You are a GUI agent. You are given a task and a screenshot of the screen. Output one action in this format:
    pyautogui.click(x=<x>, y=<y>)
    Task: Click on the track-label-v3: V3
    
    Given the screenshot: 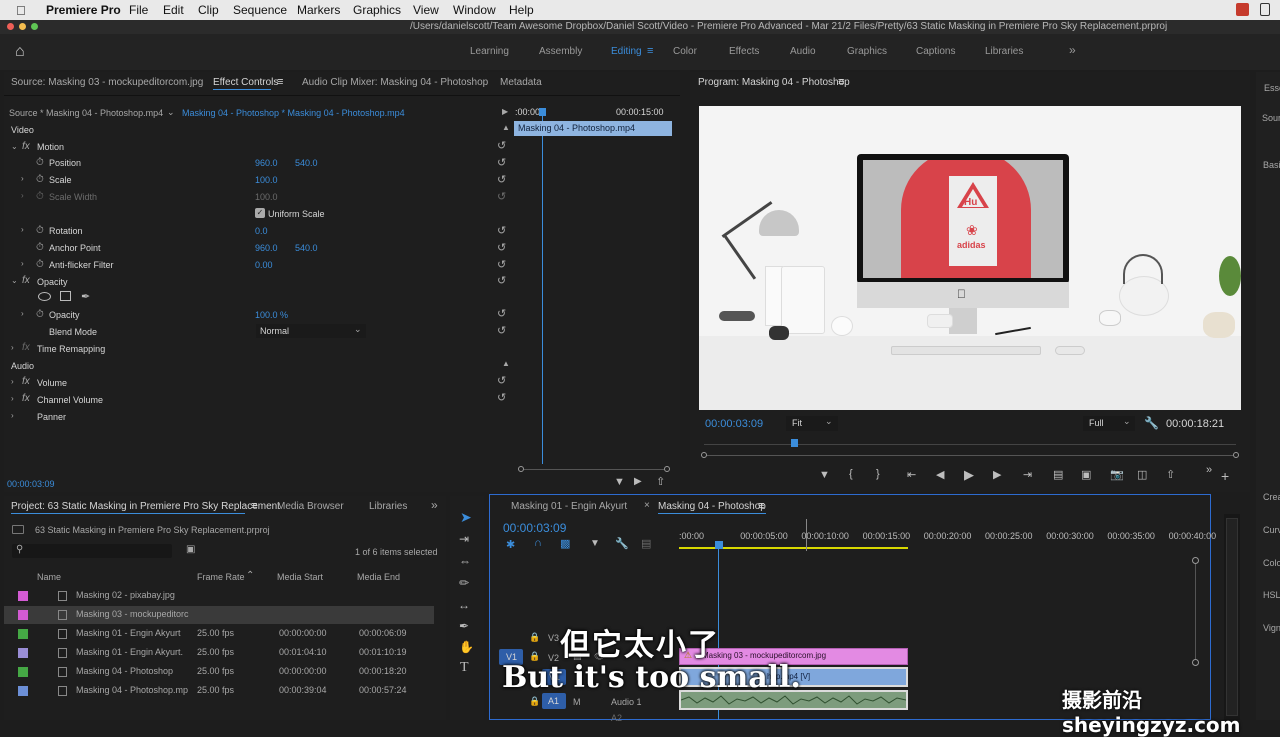 What is the action you would take?
    pyautogui.click(x=553, y=638)
    